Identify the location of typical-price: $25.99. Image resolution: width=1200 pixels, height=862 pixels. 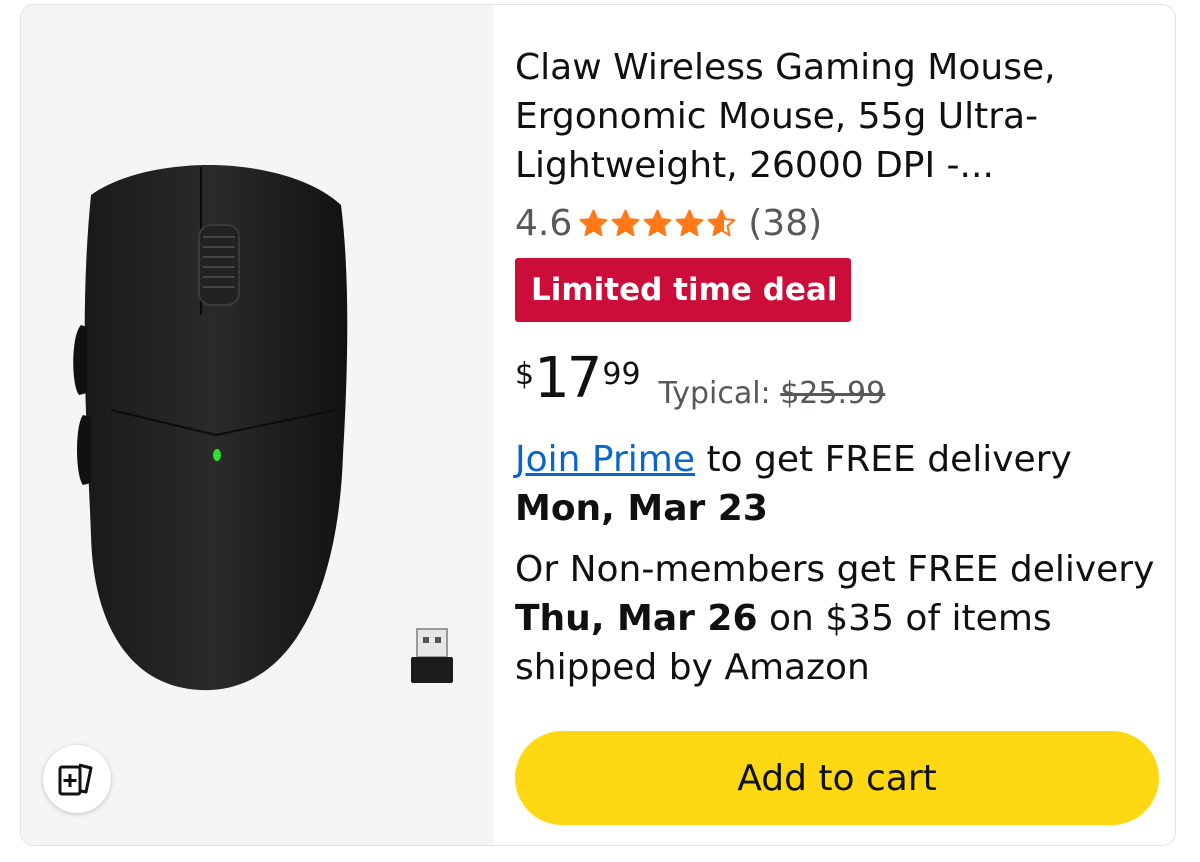
(833, 393).